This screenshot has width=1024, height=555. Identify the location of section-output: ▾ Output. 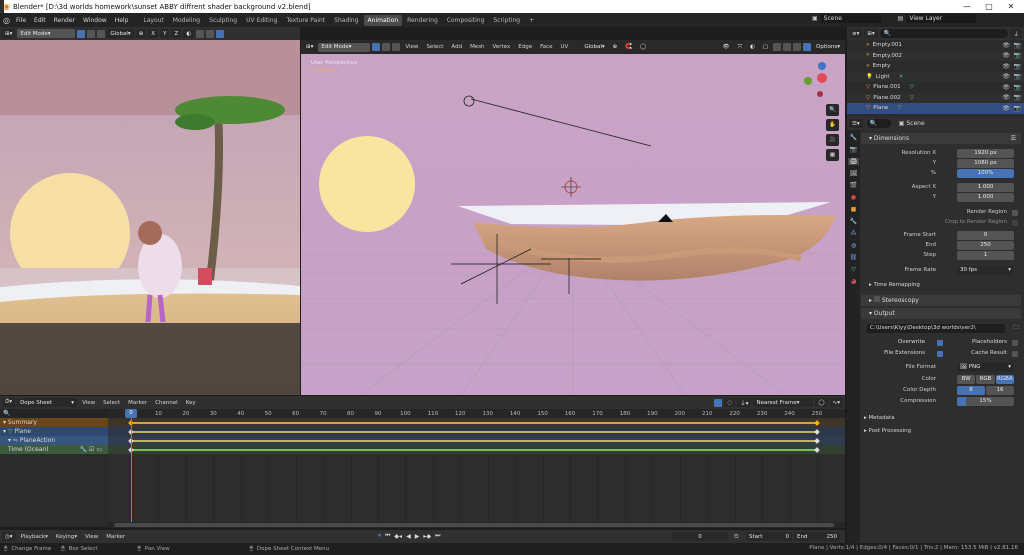
(941, 313).